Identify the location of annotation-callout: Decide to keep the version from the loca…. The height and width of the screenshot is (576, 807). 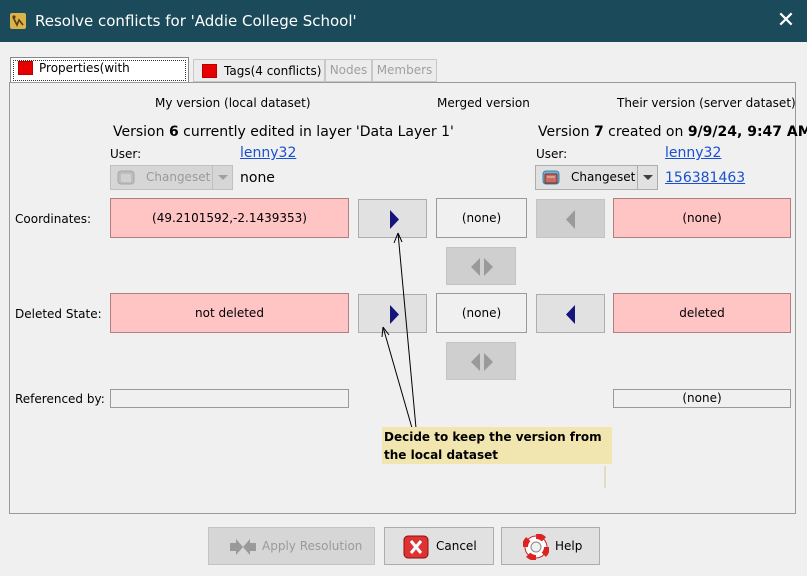
(497, 445).